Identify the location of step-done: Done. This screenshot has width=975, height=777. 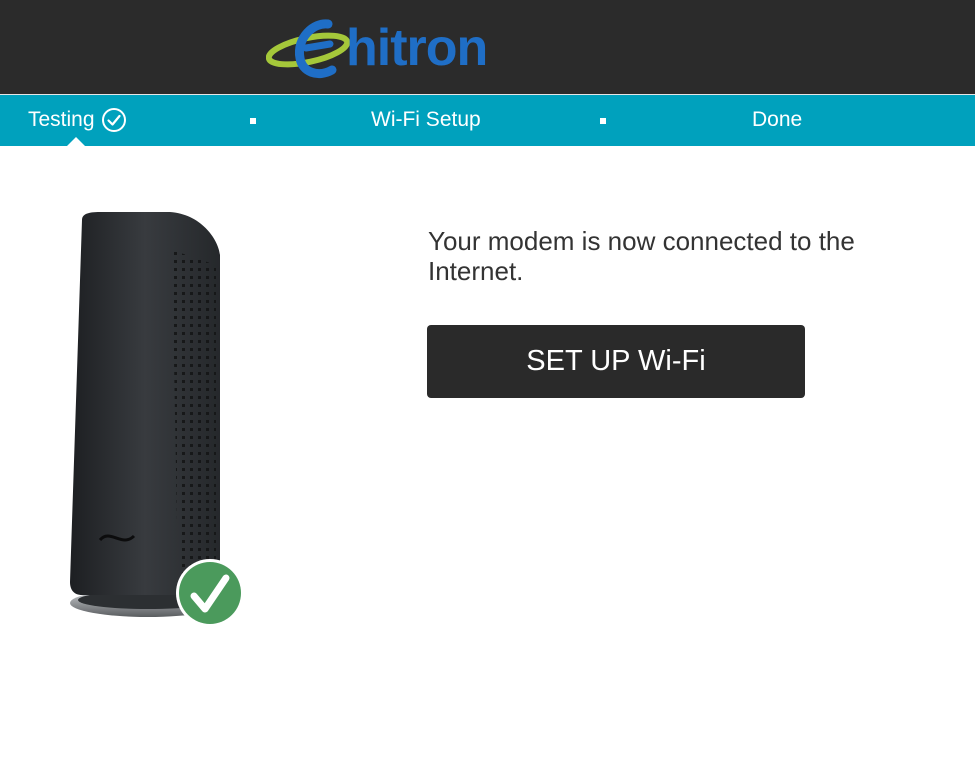
(777, 120).